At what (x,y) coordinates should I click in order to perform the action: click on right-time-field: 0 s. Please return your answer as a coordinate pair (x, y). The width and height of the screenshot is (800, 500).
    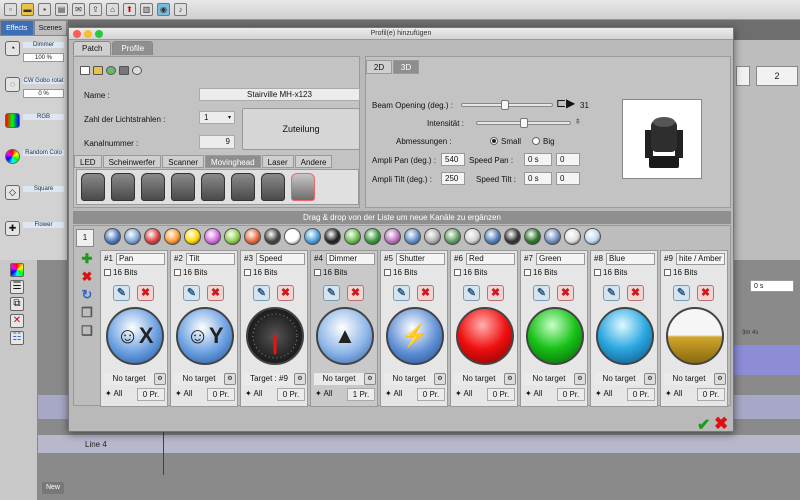
    Looking at the image, I should click on (772, 286).